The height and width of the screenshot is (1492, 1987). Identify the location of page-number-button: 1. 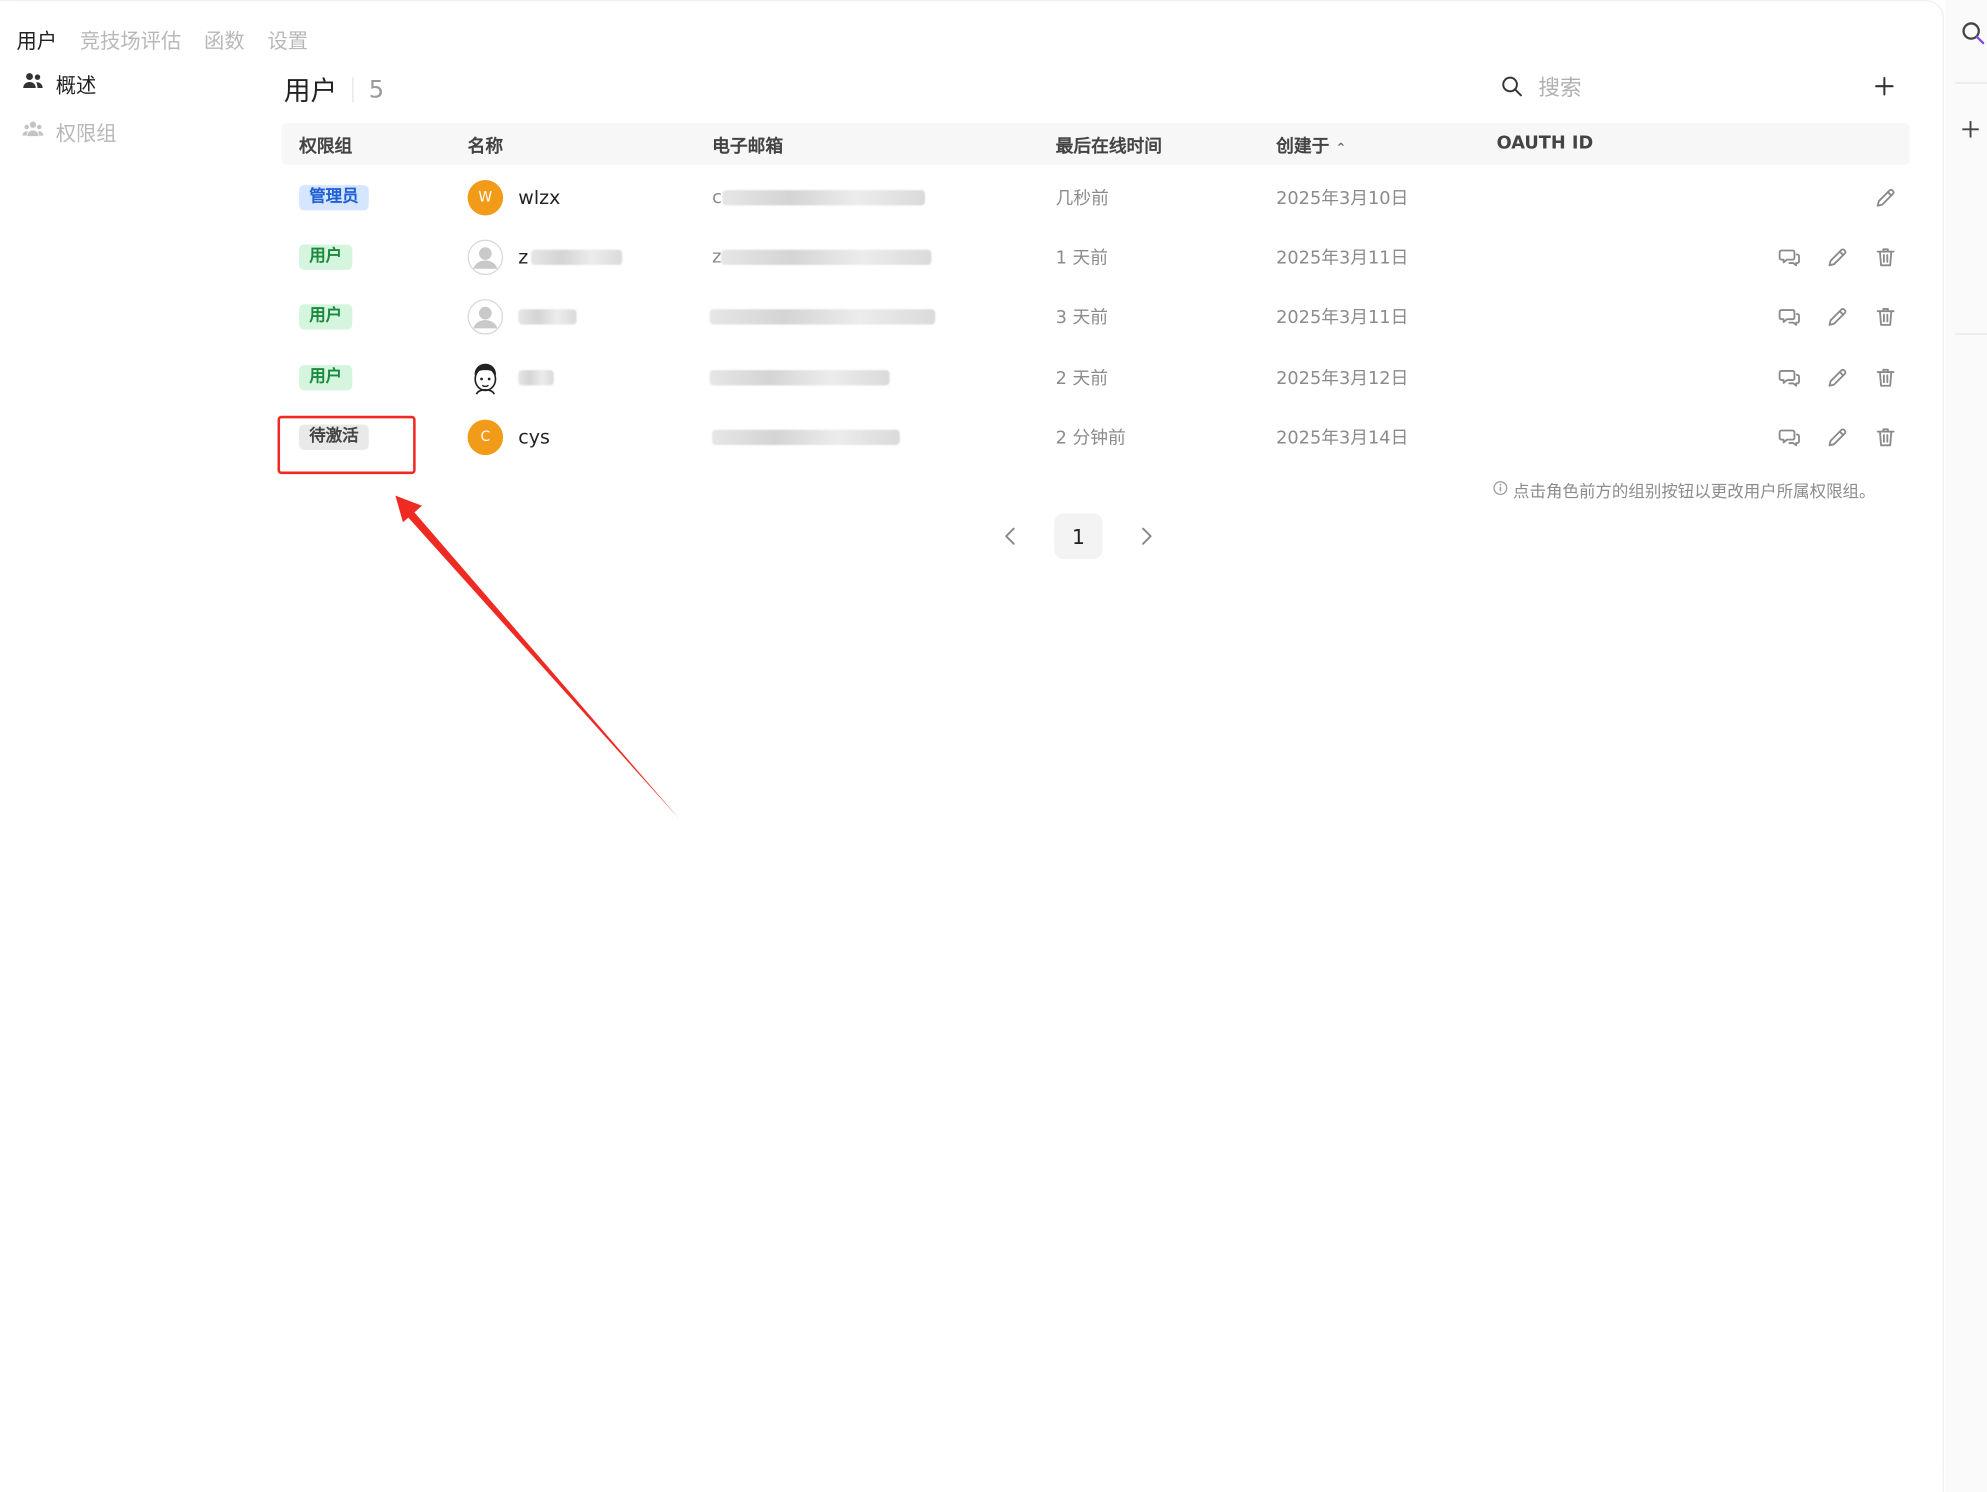
(1078, 536).